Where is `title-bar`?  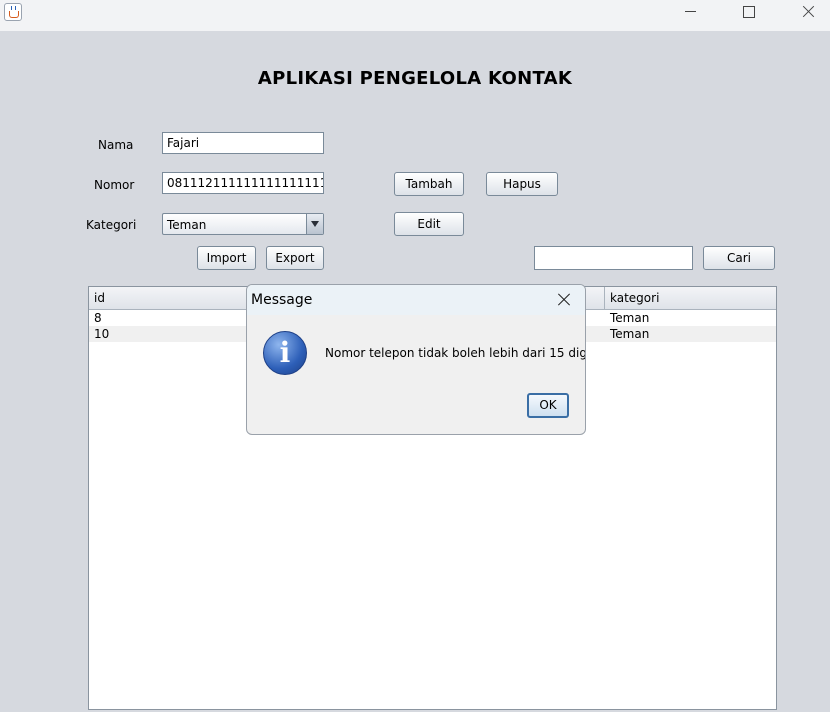 title-bar is located at coordinates (415, 15).